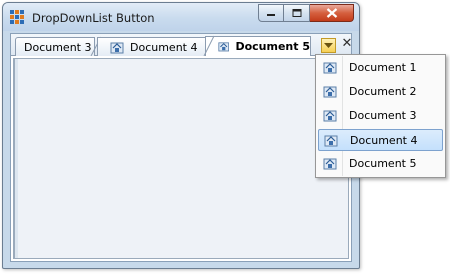 The width and height of the screenshot is (450, 275). I want to click on menu-item-label: Document 5, so click(383, 163).